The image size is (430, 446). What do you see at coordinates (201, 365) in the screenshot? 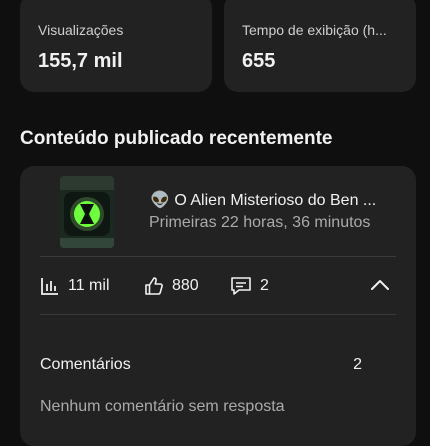
I see `comments-row: Comentários 2` at bounding box center [201, 365].